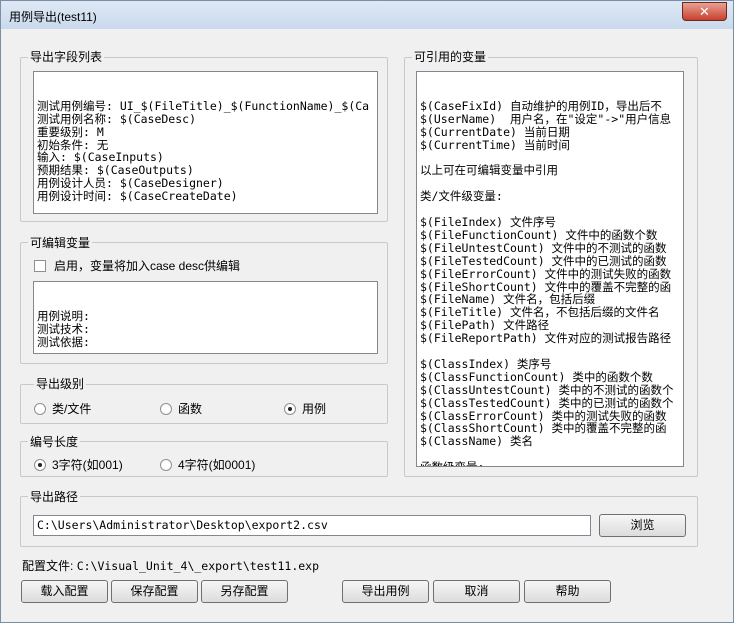 The height and width of the screenshot is (623, 734). What do you see at coordinates (198, 566) in the screenshot?
I see `config-file-path: C:\Visual_Unit_4\_export\test11.exp` at bounding box center [198, 566].